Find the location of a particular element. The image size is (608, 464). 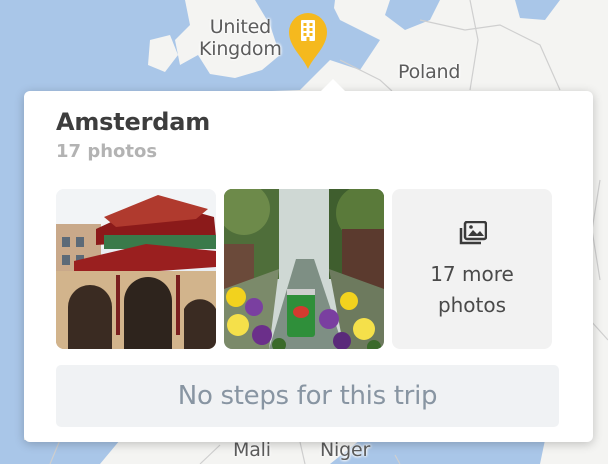

more-photos-button: 17 more photos is located at coordinates (472, 269).